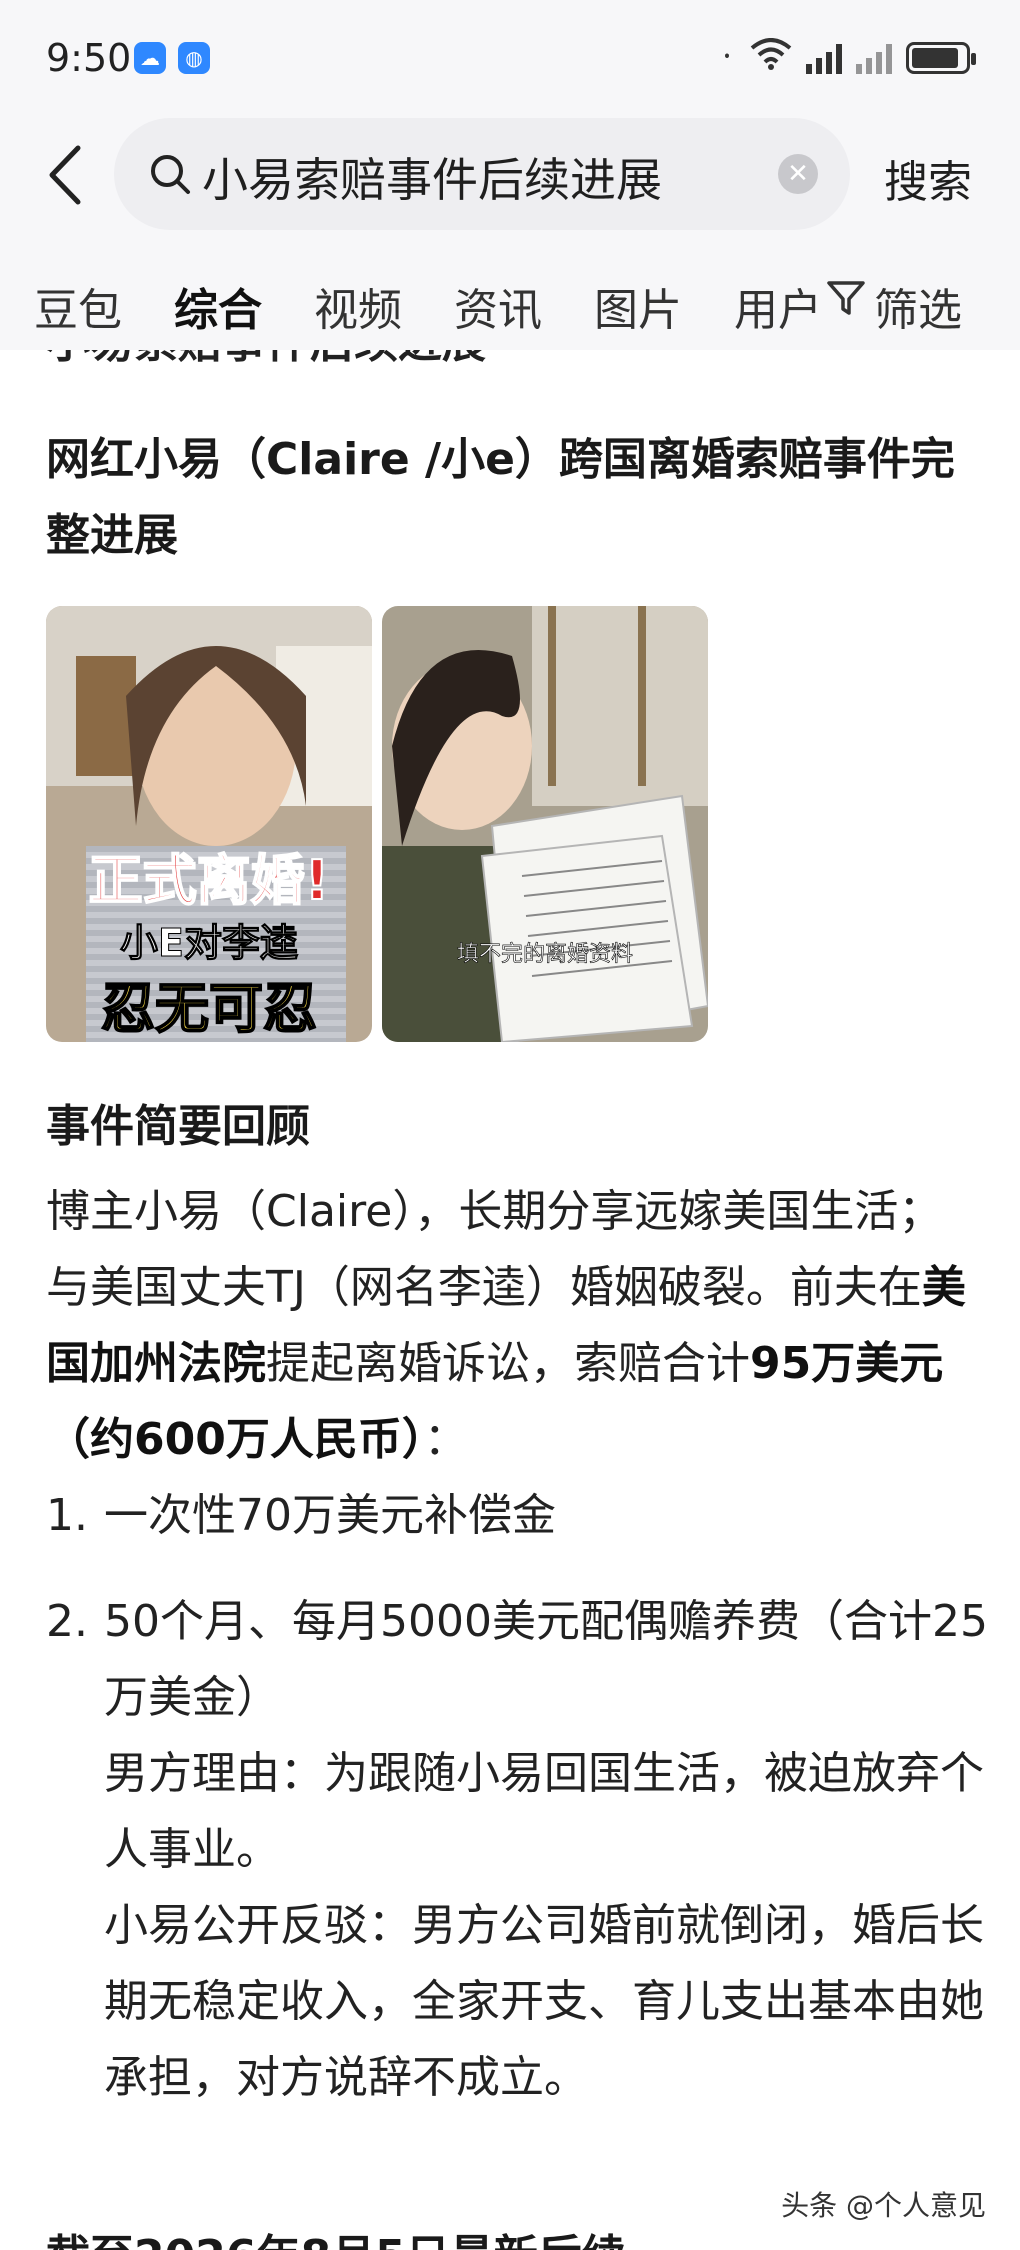 The image size is (1020, 2250). I want to click on search-header: 小易索赔事件后续进展 ✕ 搜索, so click(510, 178).